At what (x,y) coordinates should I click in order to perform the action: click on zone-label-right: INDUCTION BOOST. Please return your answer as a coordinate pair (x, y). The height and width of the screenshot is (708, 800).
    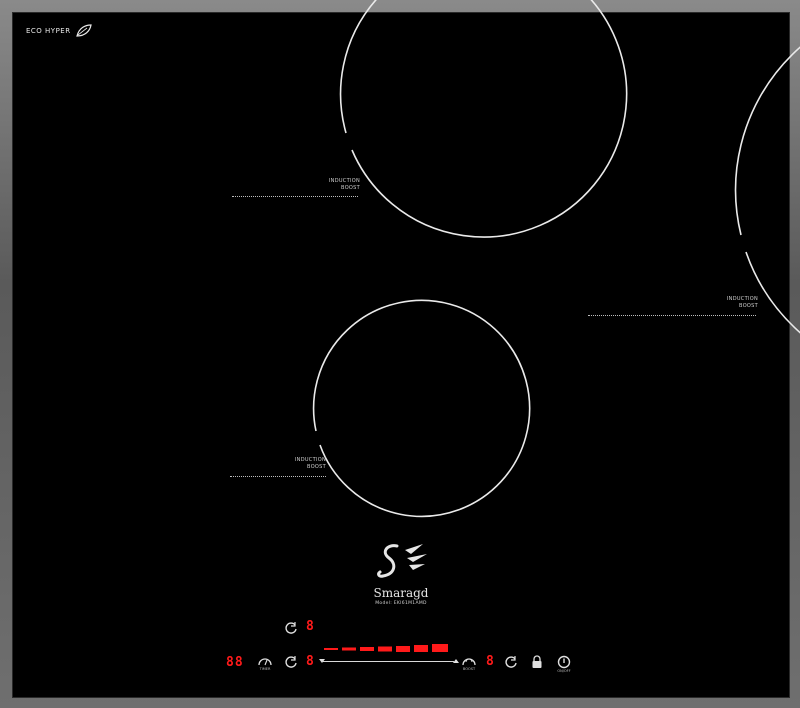
    Looking at the image, I should click on (742, 302).